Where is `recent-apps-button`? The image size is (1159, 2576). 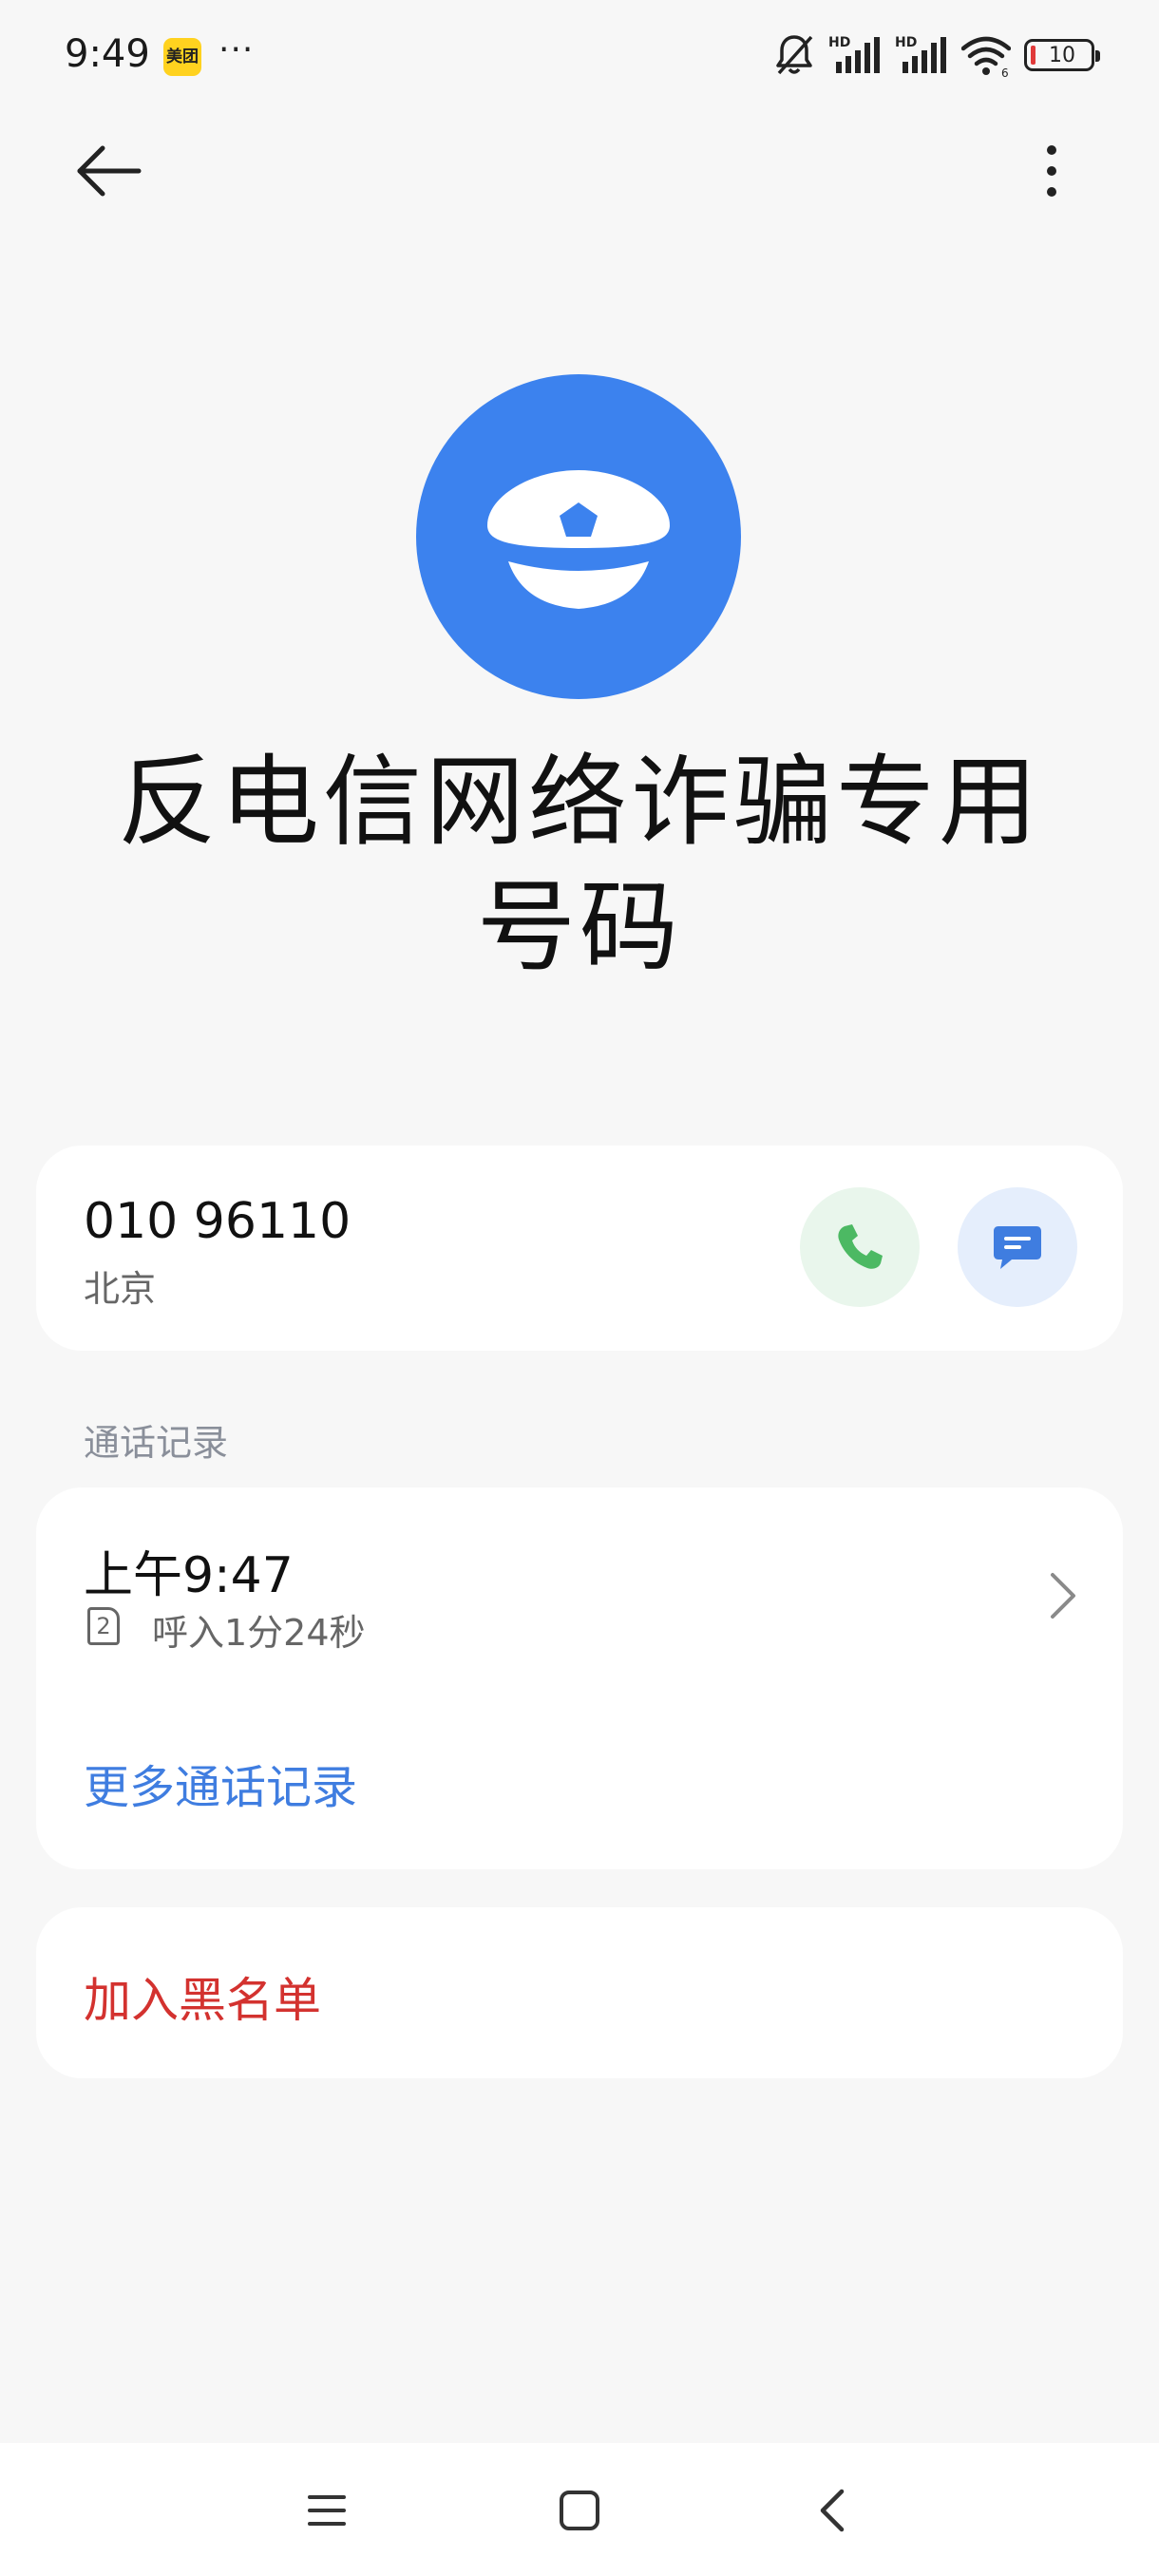 recent-apps-button is located at coordinates (327, 2510).